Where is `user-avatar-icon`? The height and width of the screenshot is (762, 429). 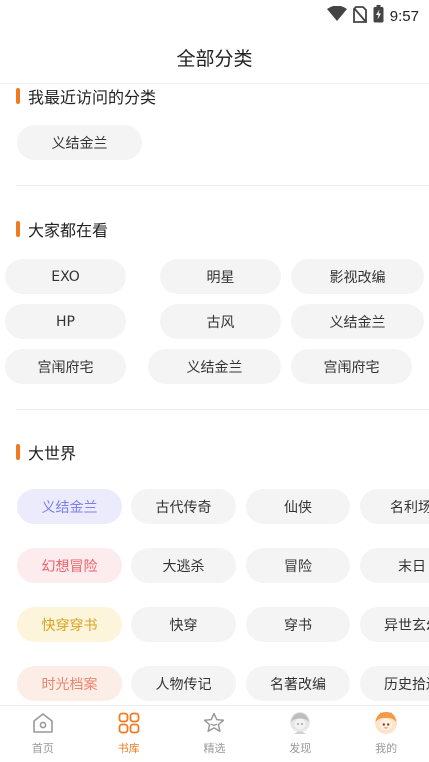 user-avatar-icon is located at coordinates (386, 723).